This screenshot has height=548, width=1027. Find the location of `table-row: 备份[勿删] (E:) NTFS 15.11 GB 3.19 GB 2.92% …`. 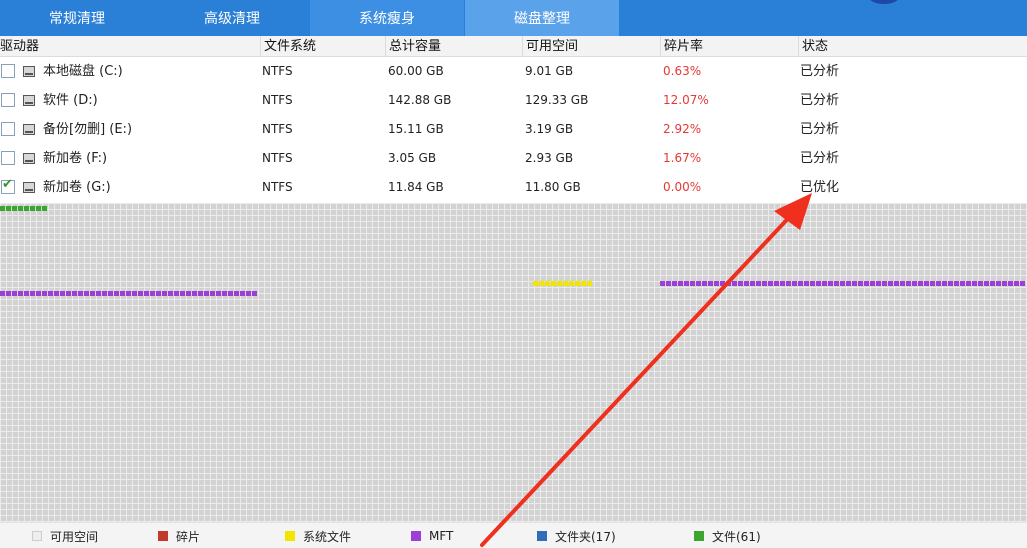

table-row: 备份[勿删] (E:) NTFS 15.11 GB 3.19 GB 2.92% … is located at coordinates (513, 129).